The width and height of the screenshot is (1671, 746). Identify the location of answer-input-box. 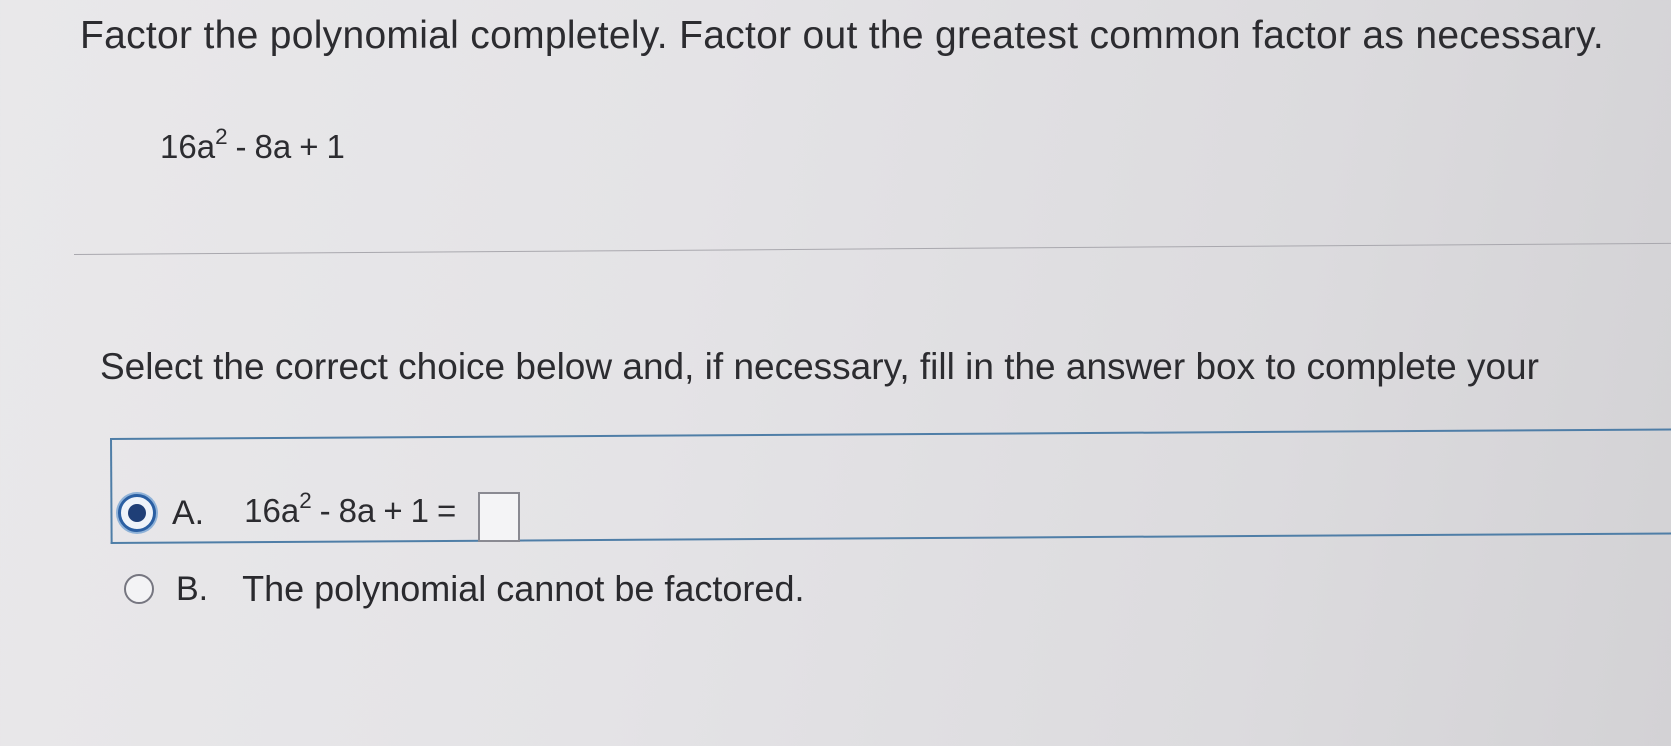
(499, 517).